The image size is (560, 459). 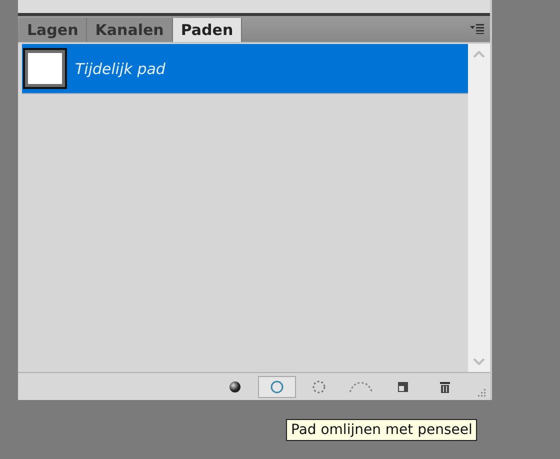 What do you see at coordinates (445, 387) in the screenshot?
I see `trash-icon` at bounding box center [445, 387].